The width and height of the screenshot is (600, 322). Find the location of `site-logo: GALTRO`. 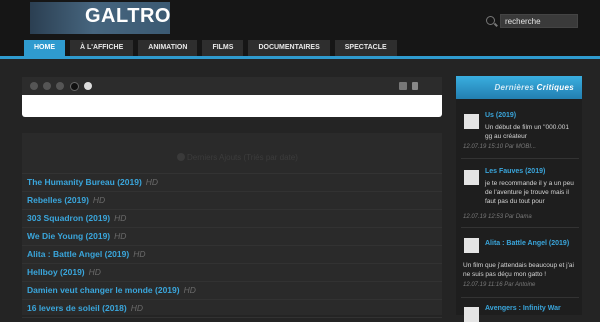

site-logo: GALTRO is located at coordinates (100, 18).